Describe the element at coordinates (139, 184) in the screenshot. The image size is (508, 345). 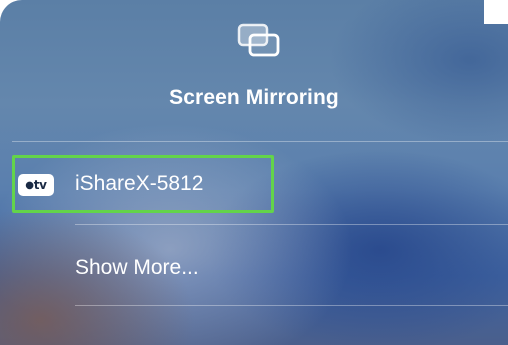
I see `device-name: iShareX-5812` at that location.